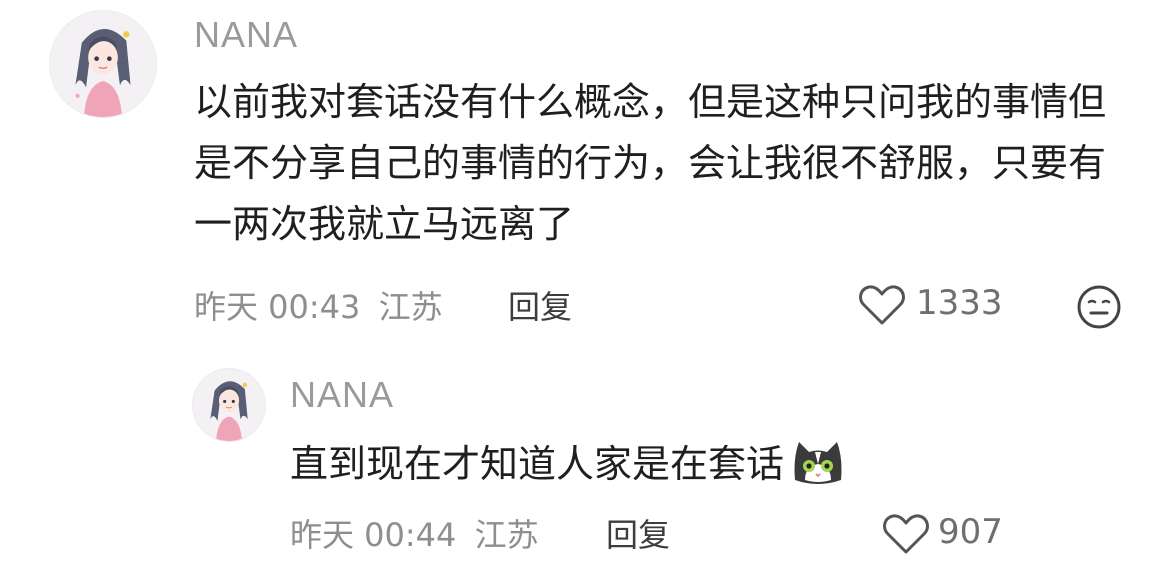  I want to click on like-button, so click(882, 305).